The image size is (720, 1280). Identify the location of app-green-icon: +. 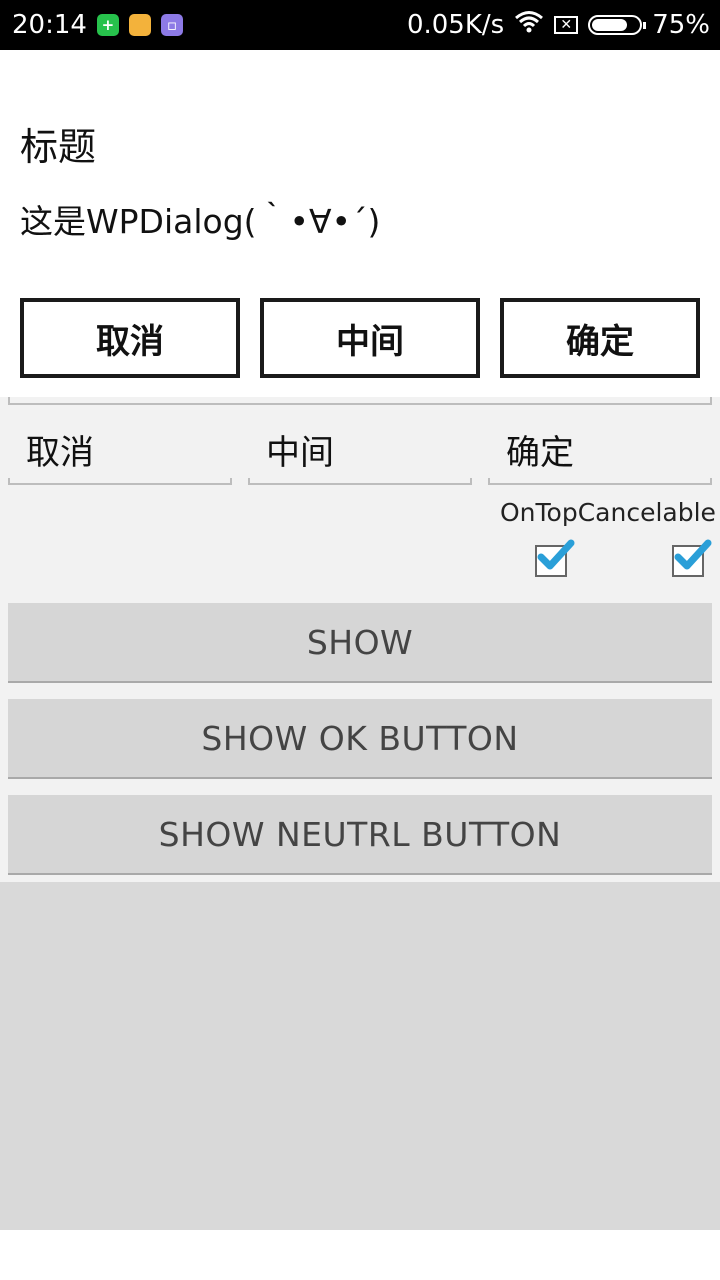
(107, 25).